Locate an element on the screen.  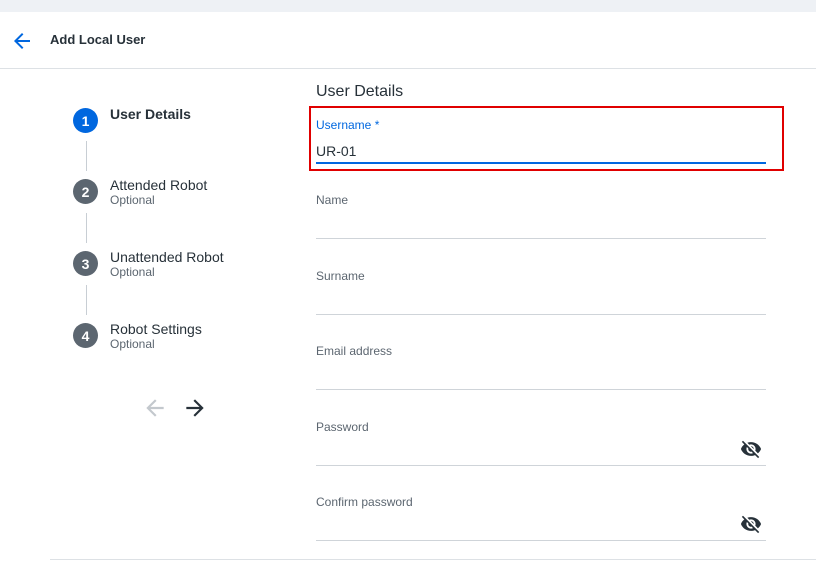
toggle-confirm-password-visibility-button is located at coordinates (751, 524).